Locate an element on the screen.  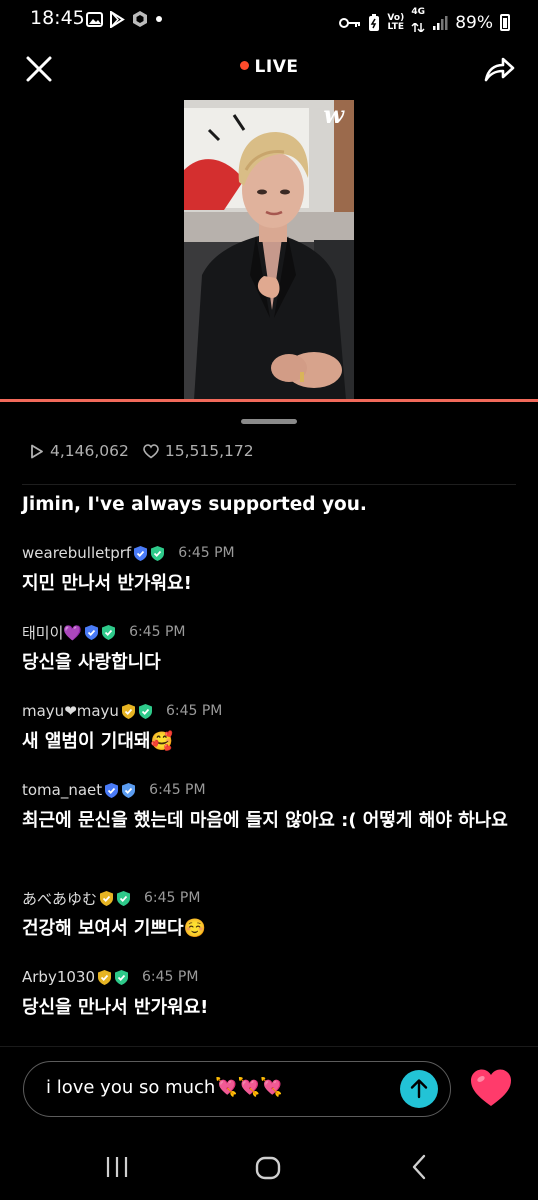
heart-outline-icon is located at coordinates (151, 450).